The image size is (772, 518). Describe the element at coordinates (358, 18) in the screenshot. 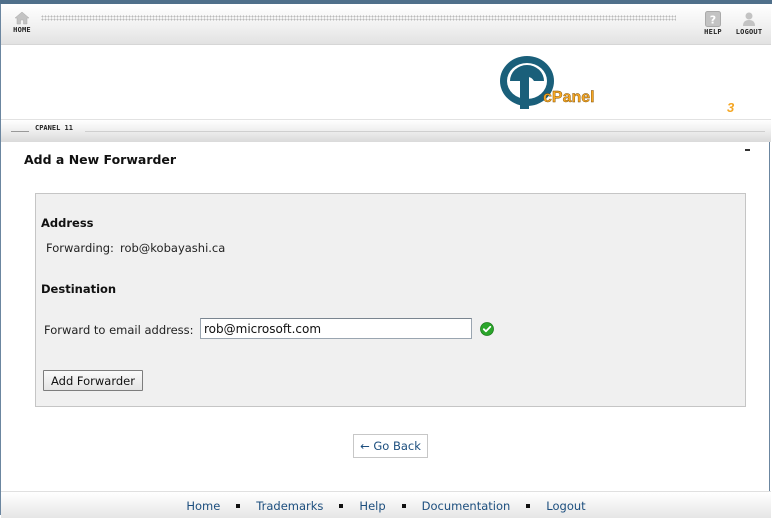

I see `dotted-divider` at that location.